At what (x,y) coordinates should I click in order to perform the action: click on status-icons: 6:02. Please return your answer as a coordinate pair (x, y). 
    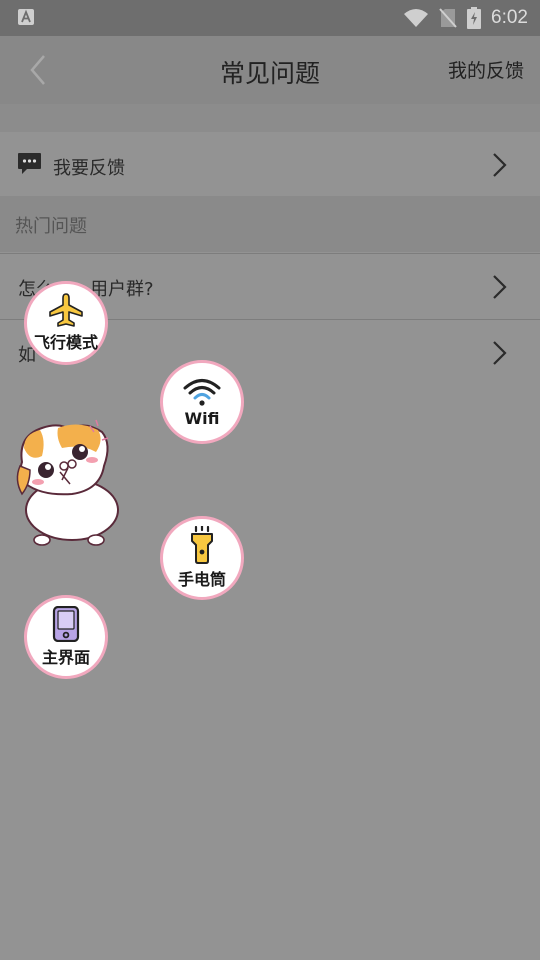
    Looking at the image, I should click on (465, 18).